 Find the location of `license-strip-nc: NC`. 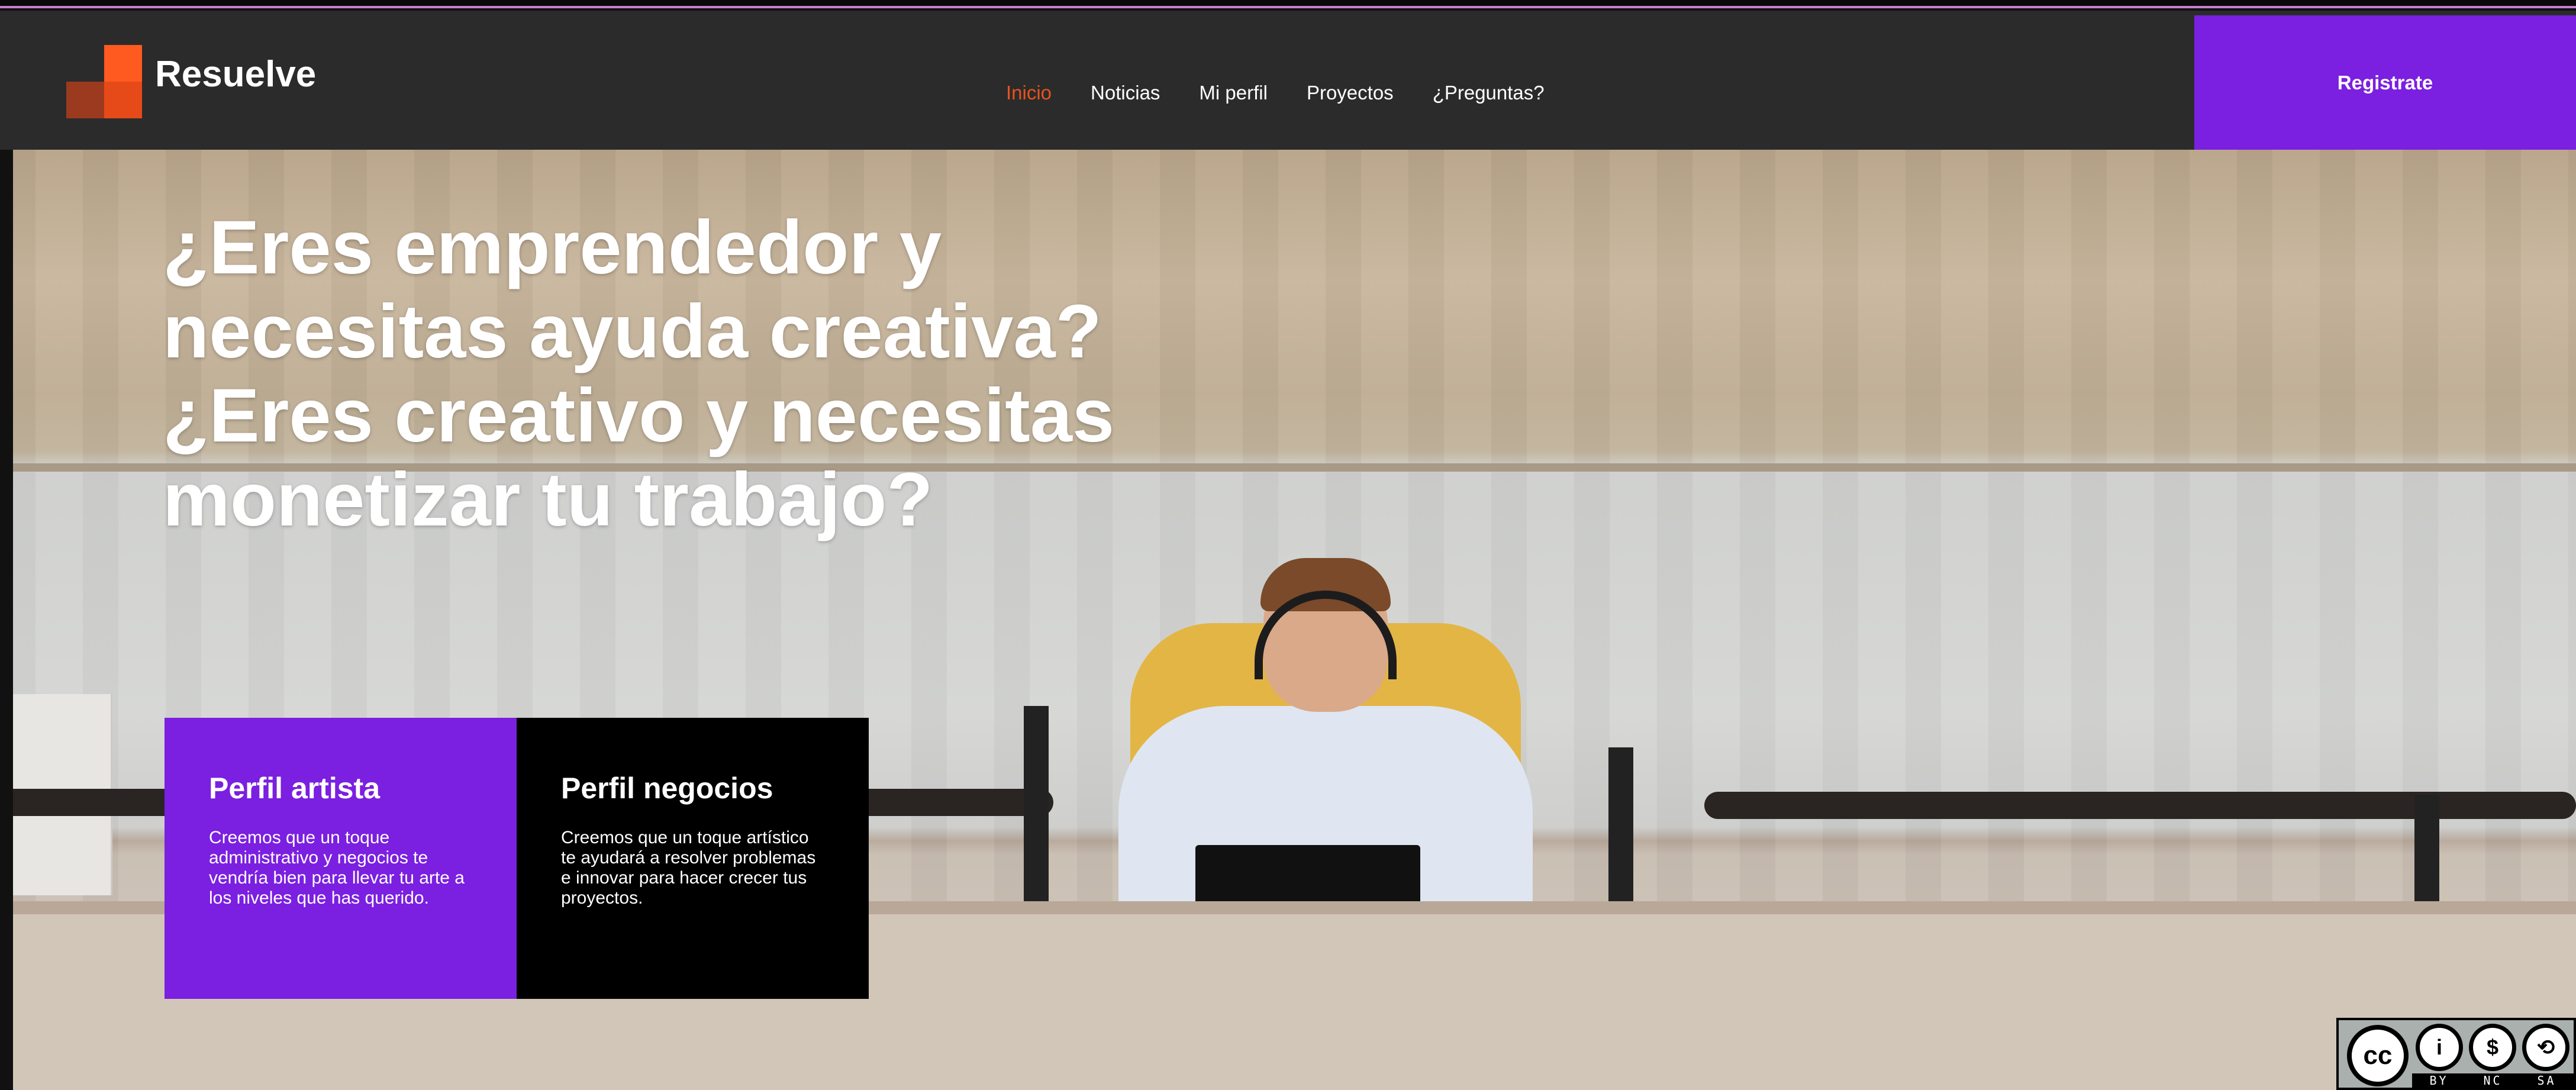

license-strip-nc: NC is located at coordinates (2493, 1081).